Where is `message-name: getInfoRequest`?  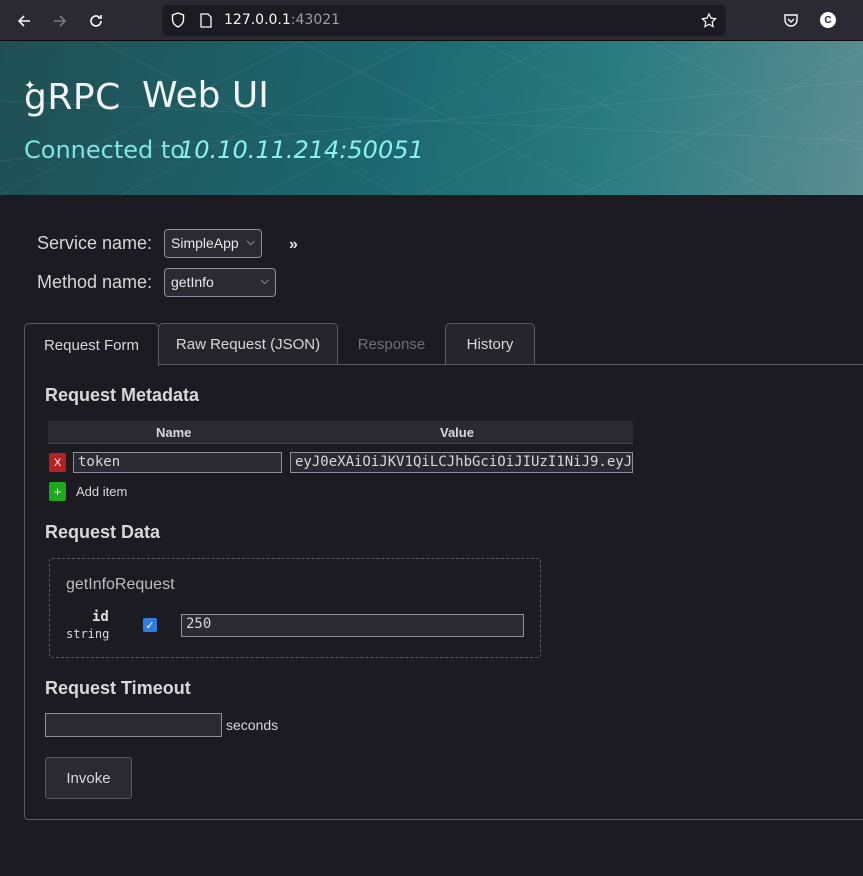
message-name: getInfoRequest is located at coordinates (120, 584).